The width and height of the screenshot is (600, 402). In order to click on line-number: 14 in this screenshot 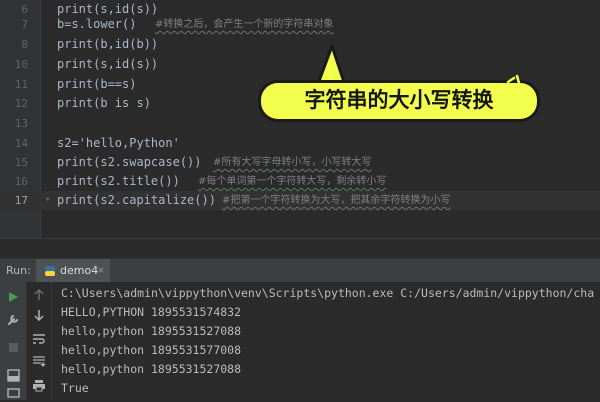, I will do `click(21, 143)`.